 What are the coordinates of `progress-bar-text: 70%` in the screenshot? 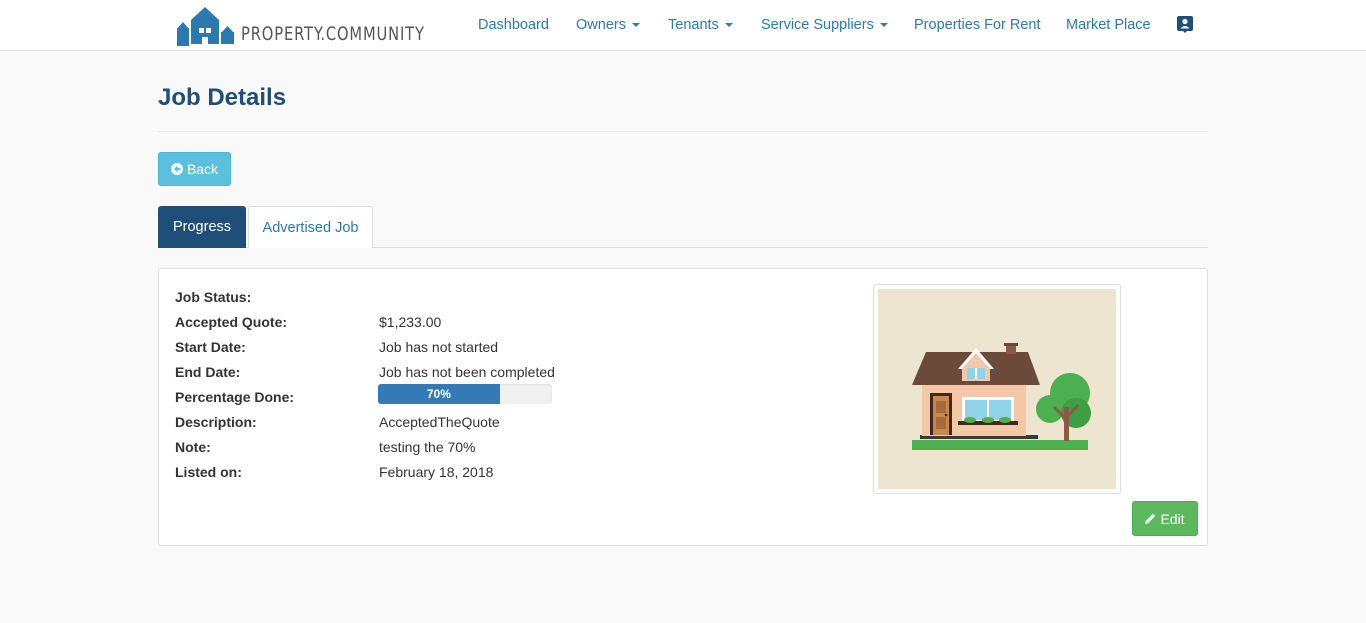 It's located at (438, 394).